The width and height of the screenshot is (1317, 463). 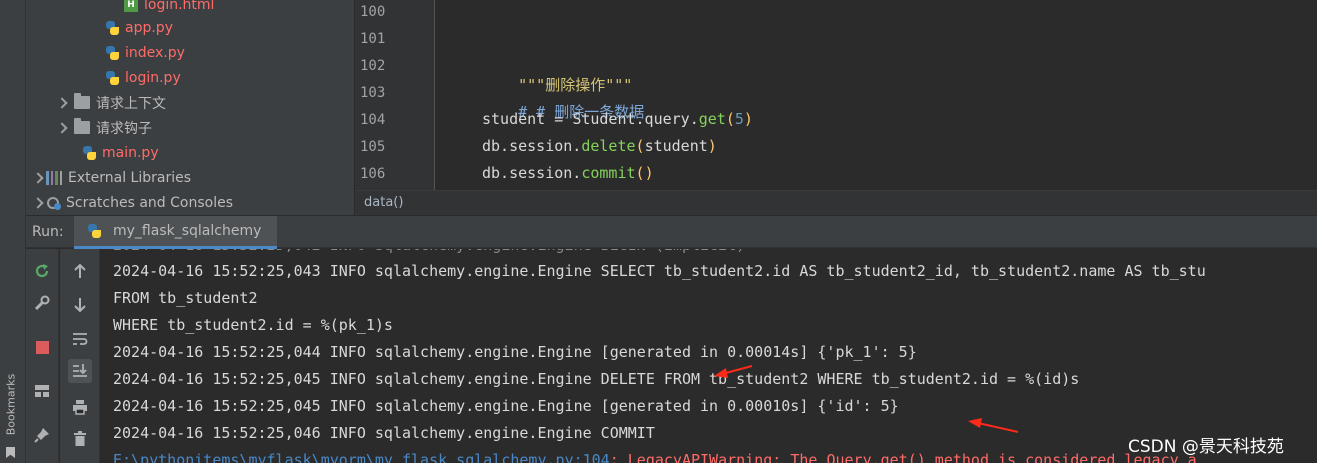 What do you see at coordinates (635, 119) in the screenshot?
I see `code-token: Student.query.` at bounding box center [635, 119].